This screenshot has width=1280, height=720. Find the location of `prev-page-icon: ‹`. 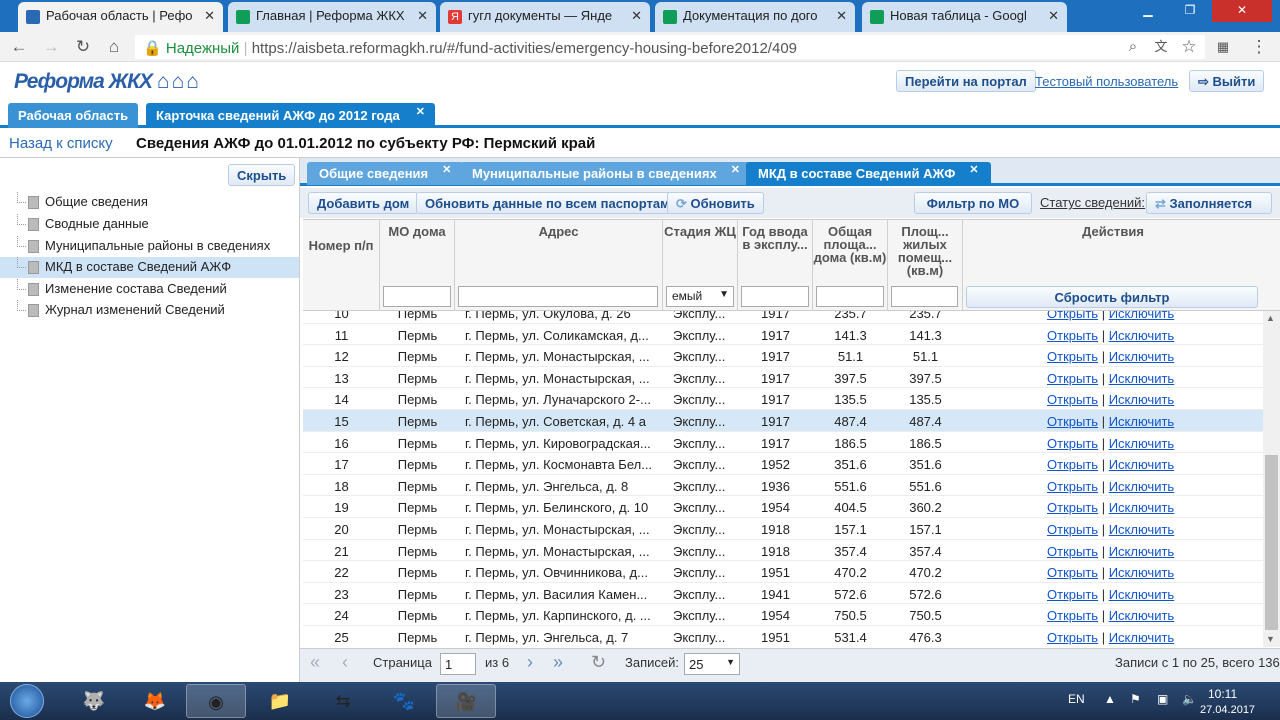

prev-page-icon: ‹ is located at coordinates (345, 662).